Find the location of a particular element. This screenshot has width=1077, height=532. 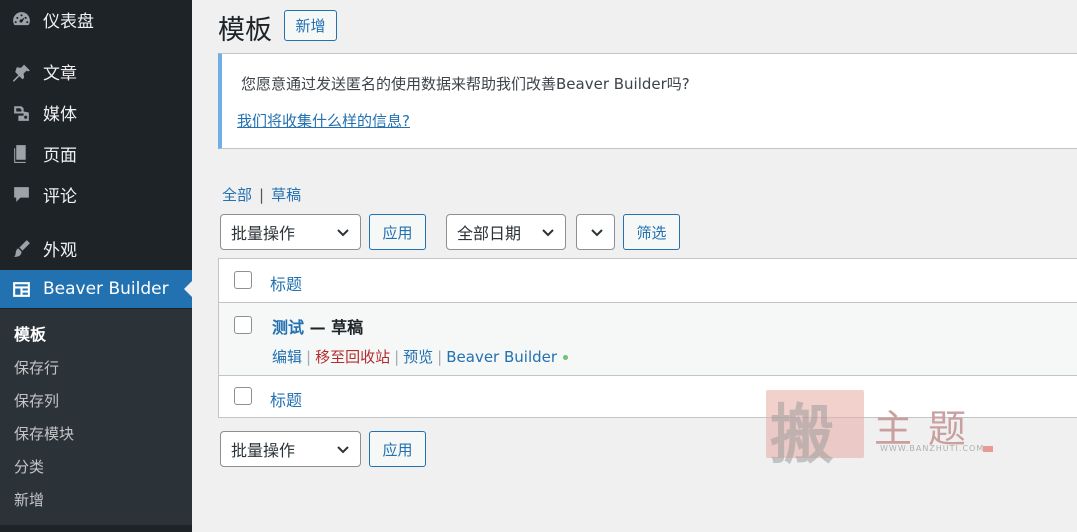

bulk-action-select-bottom: 批量操作 is located at coordinates (290, 449).